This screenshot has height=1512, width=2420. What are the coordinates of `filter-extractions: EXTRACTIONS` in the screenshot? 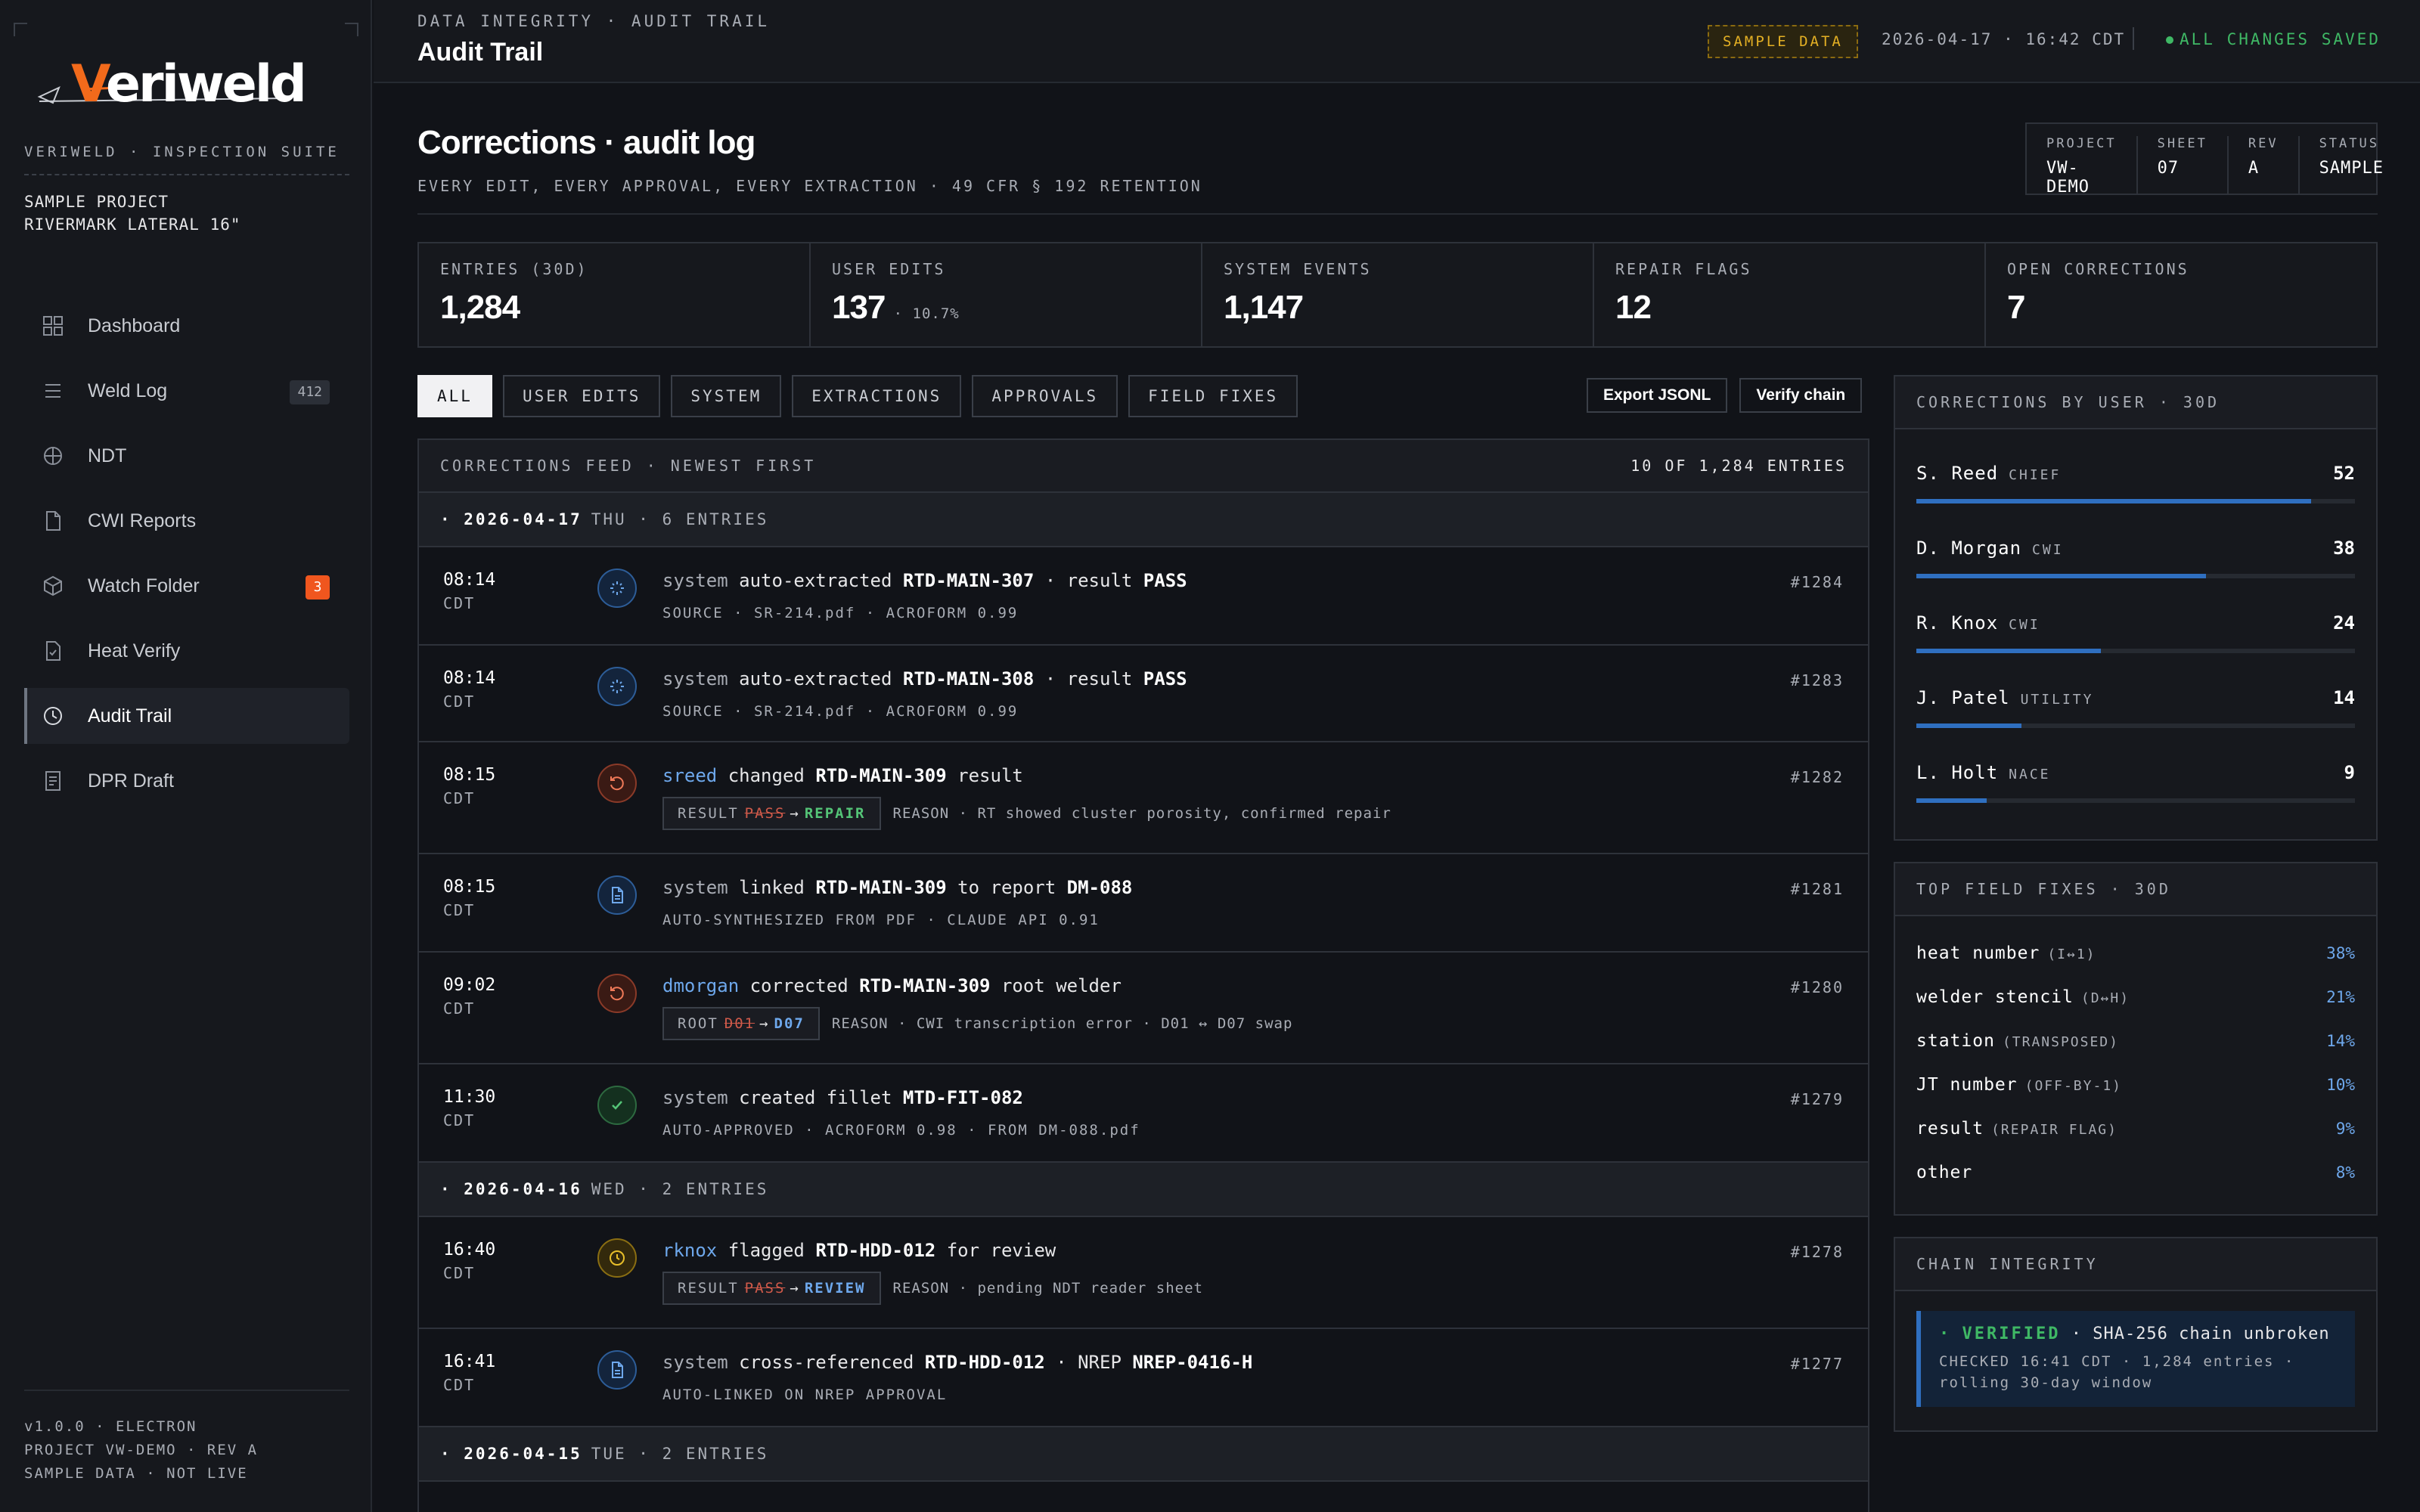 It's located at (877, 396).